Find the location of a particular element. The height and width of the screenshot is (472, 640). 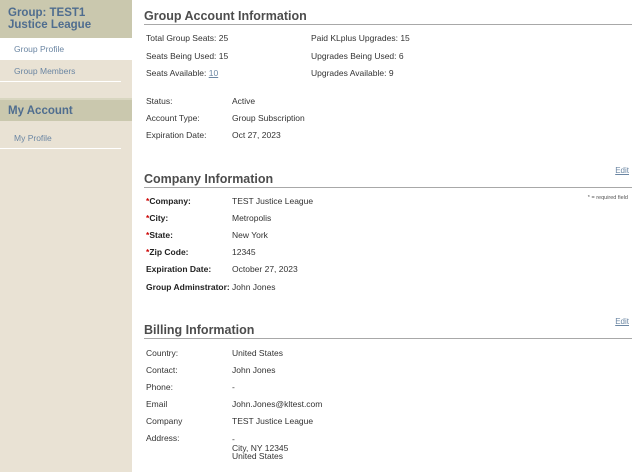

city-value: Metropolis is located at coordinates (252, 218).